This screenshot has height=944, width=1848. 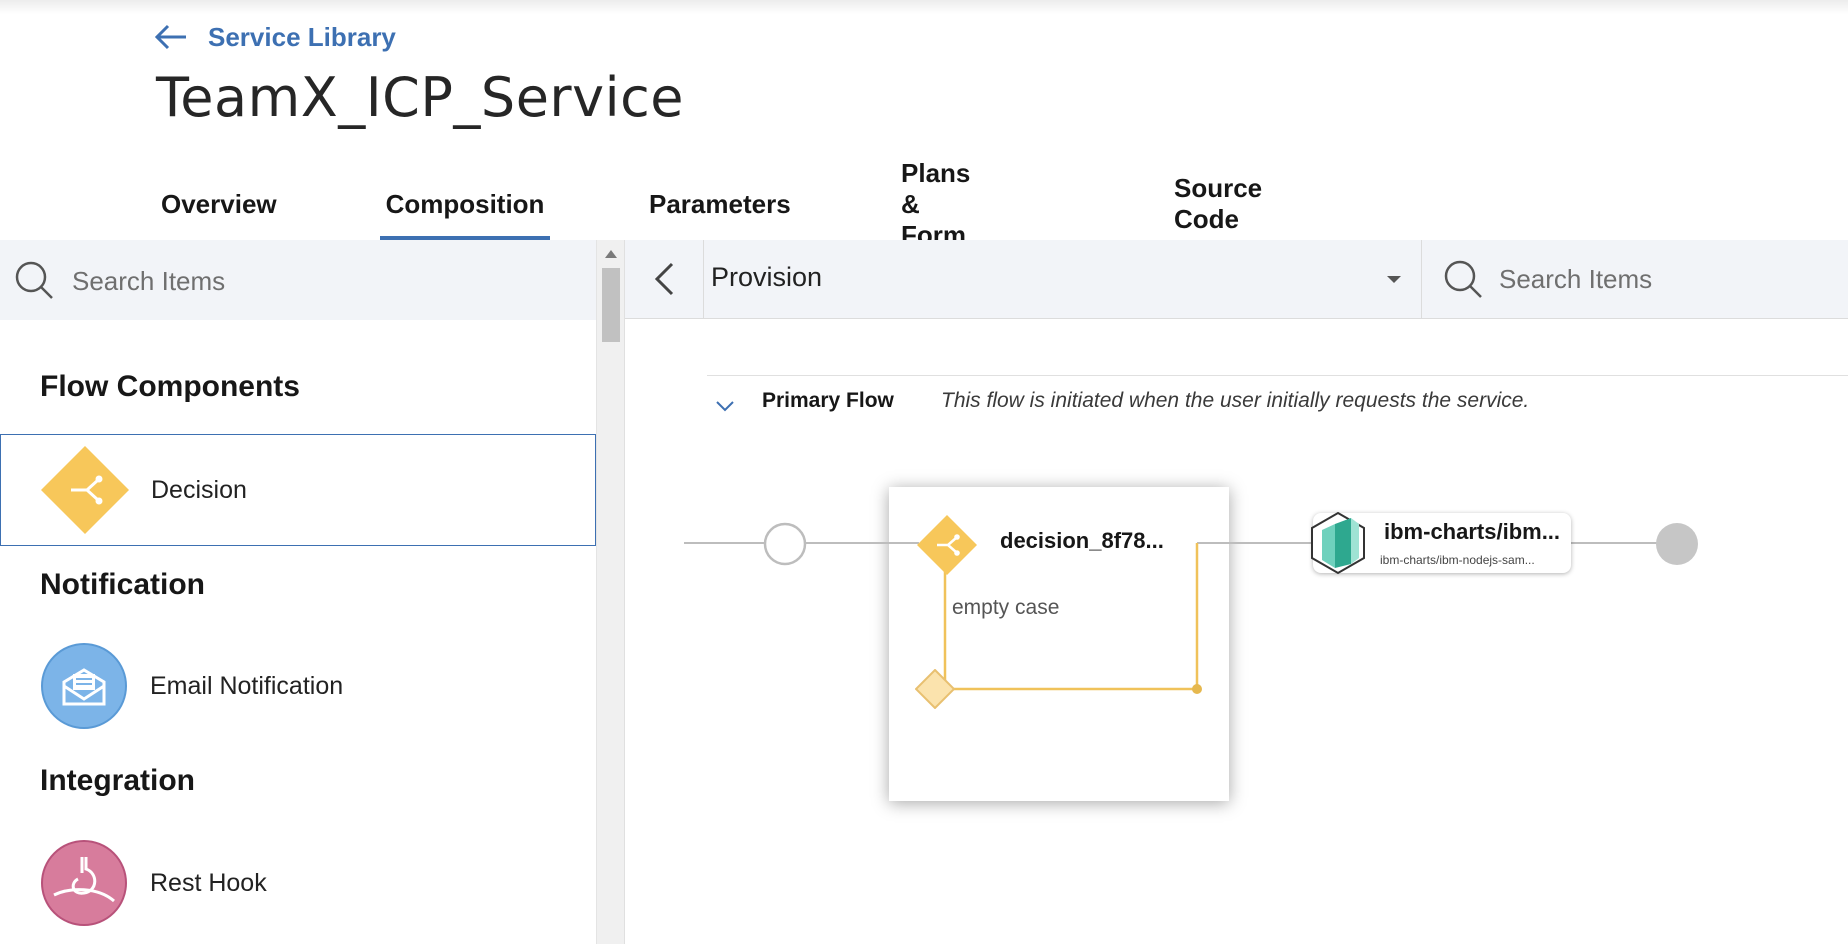 What do you see at coordinates (247, 685) in the screenshot?
I see `palette-item-label: Email Notification` at bounding box center [247, 685].